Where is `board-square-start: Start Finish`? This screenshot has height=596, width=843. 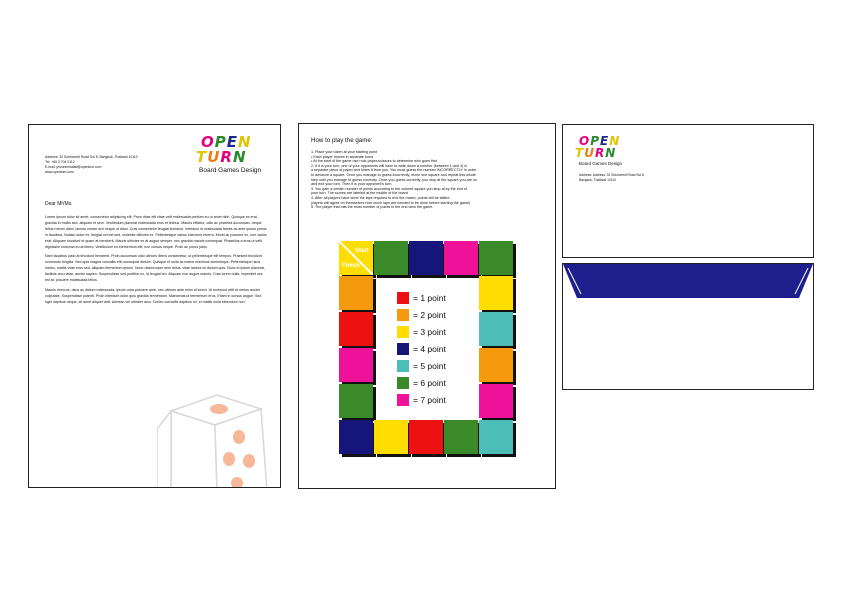
board-square-start: Start Finish is located at coordinates (356, 258).